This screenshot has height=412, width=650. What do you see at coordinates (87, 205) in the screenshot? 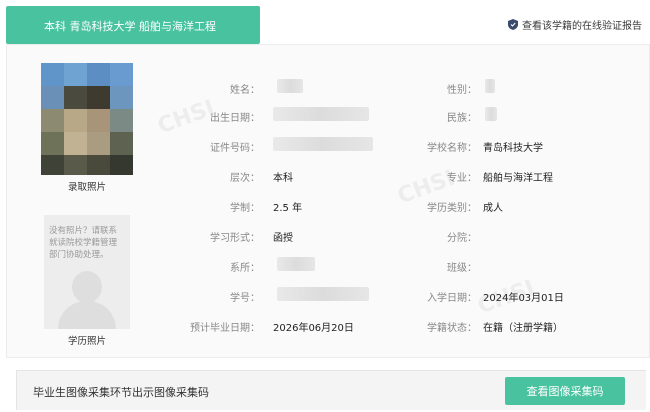
I see `photo-column: 录取照片 没有照片？请联系就读院校学籍管理部门协助处理。 学历照片` at bounding box center [87, 205].